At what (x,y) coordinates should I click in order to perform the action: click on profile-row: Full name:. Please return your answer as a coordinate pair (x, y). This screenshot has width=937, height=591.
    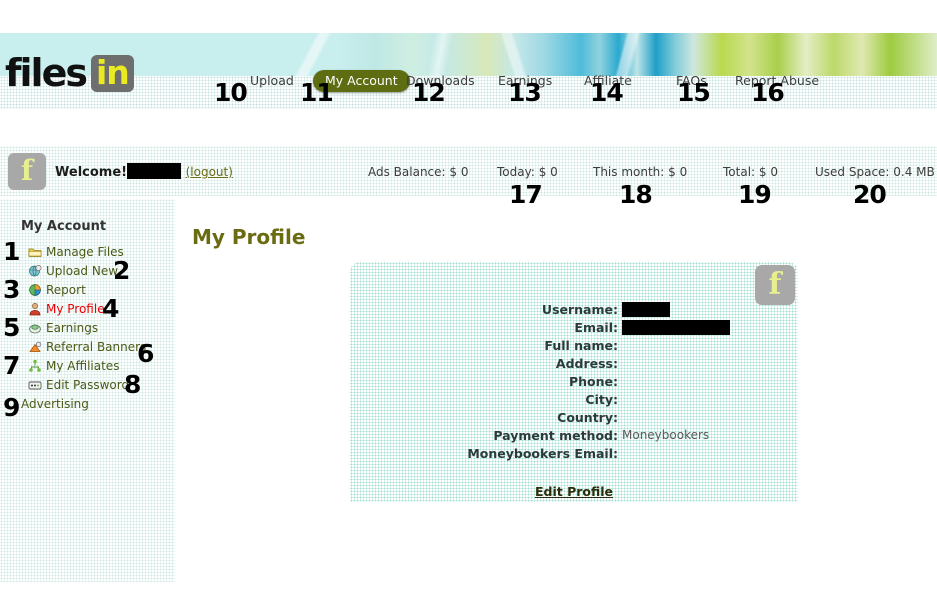
    Looking at the image, I should click on (574, 347).